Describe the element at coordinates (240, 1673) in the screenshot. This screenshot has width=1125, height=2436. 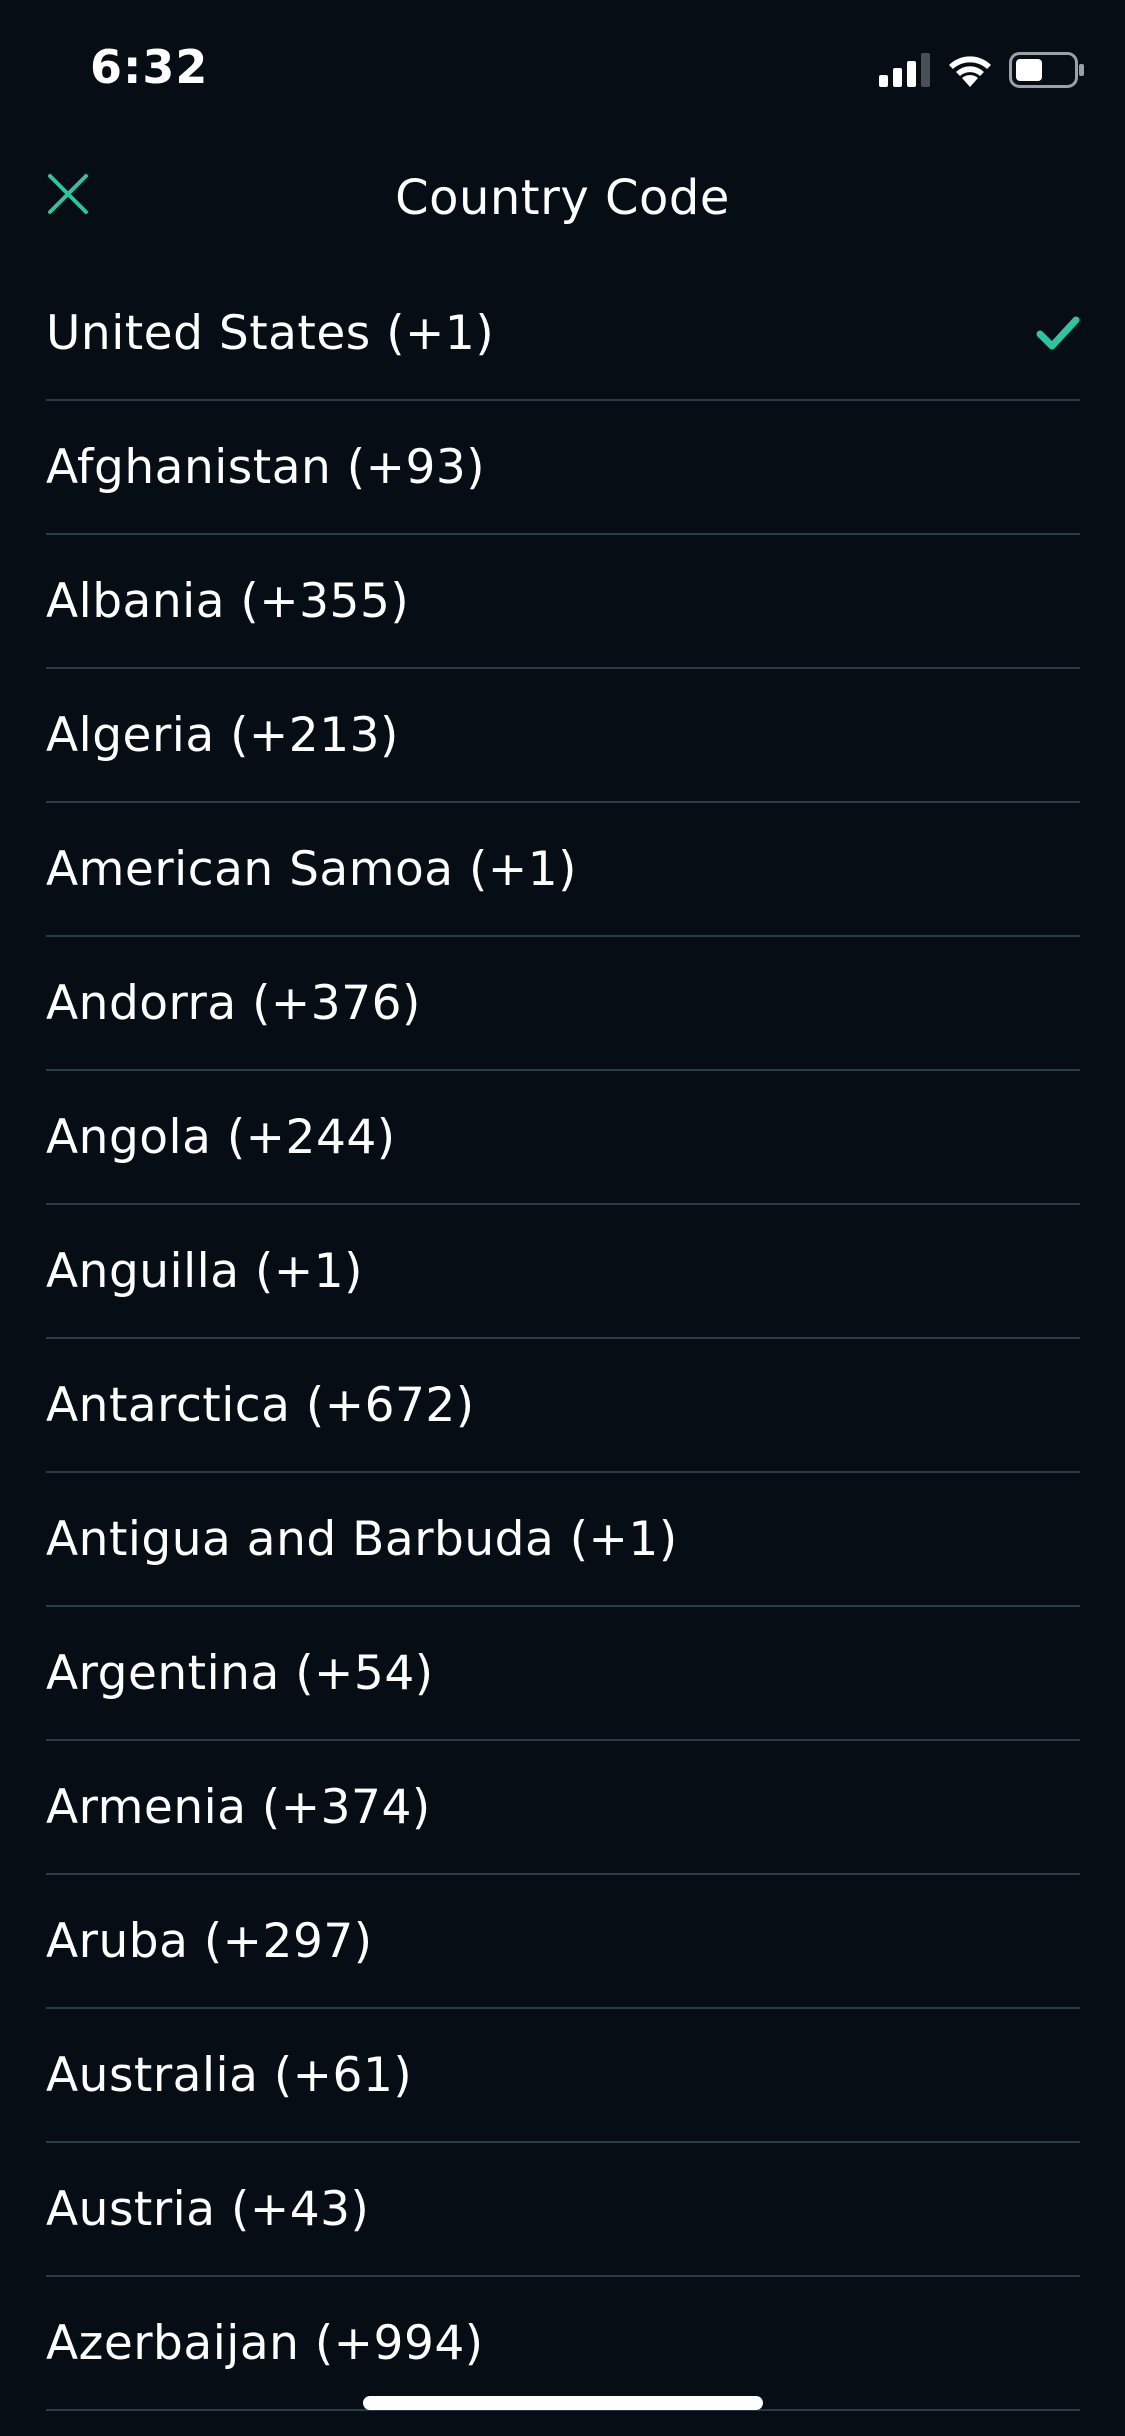
I see `country-label: Argentina (+54)` at that location.